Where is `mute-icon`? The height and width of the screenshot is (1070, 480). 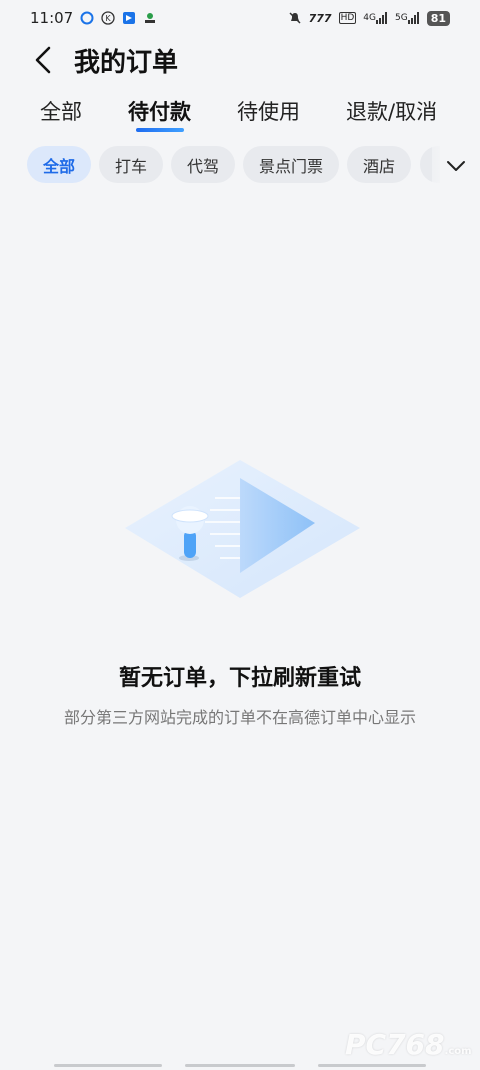 mute-icon is located at coordinates (295, 18).